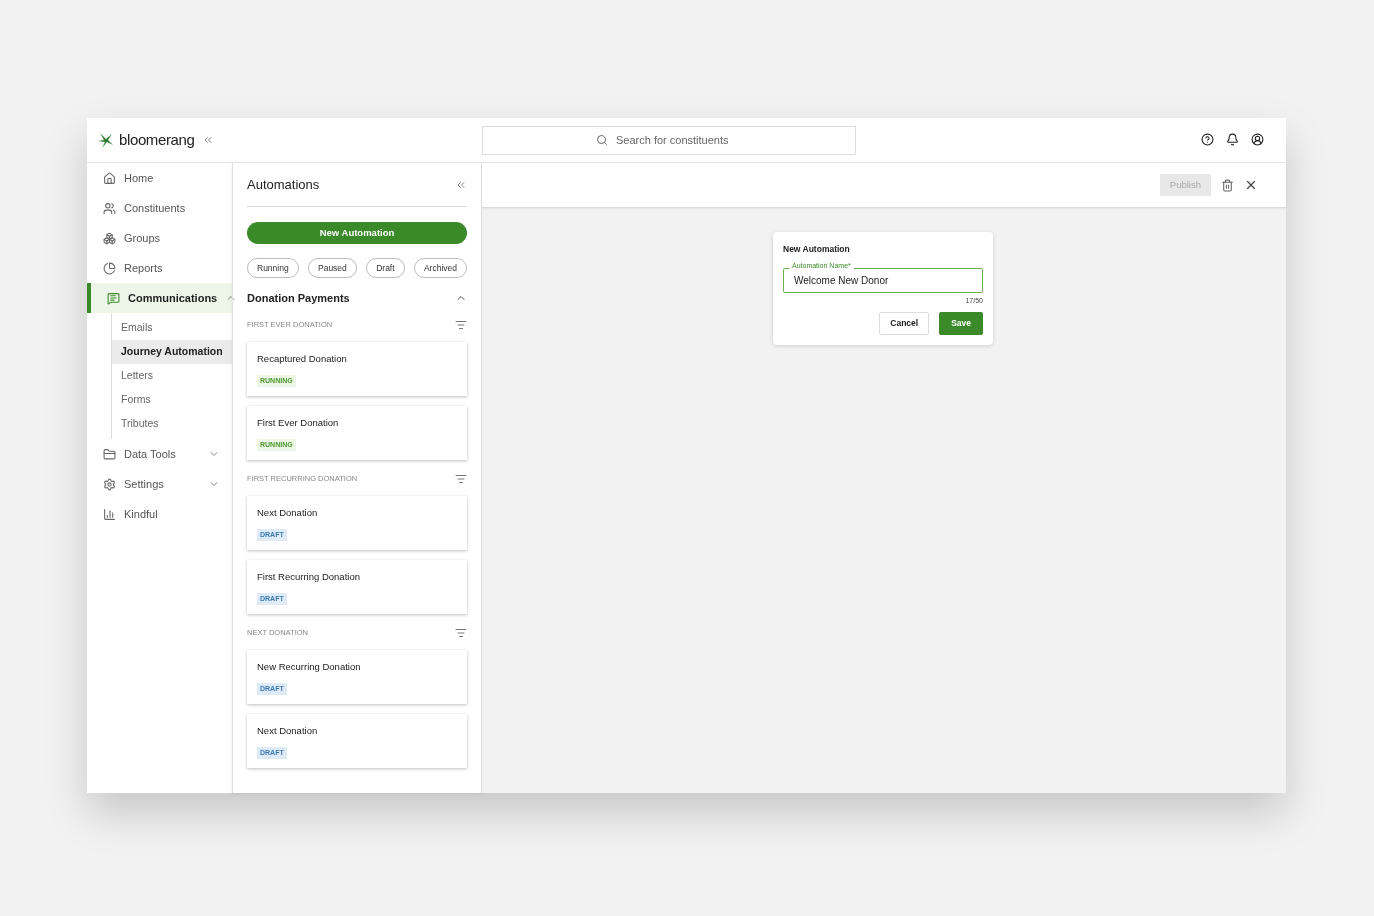  Describe the element at coordinates (159, 454) in the screenshot. I see `sidebar-item: Data Tools` at that location.